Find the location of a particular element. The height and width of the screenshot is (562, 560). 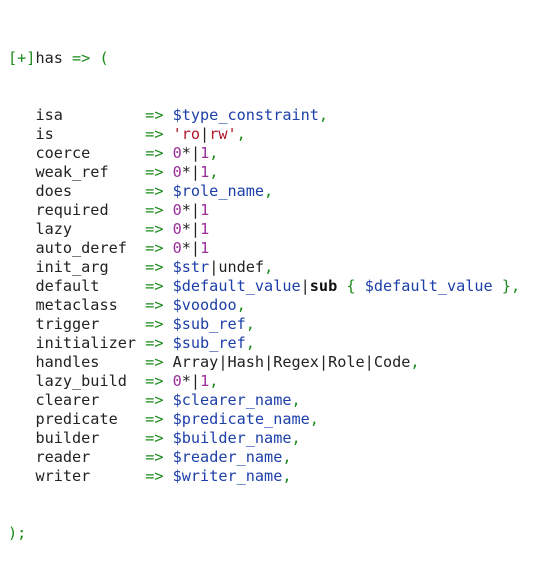

attribute-line-builder: builder => $builder_name, is located at coordinates (284, 438).